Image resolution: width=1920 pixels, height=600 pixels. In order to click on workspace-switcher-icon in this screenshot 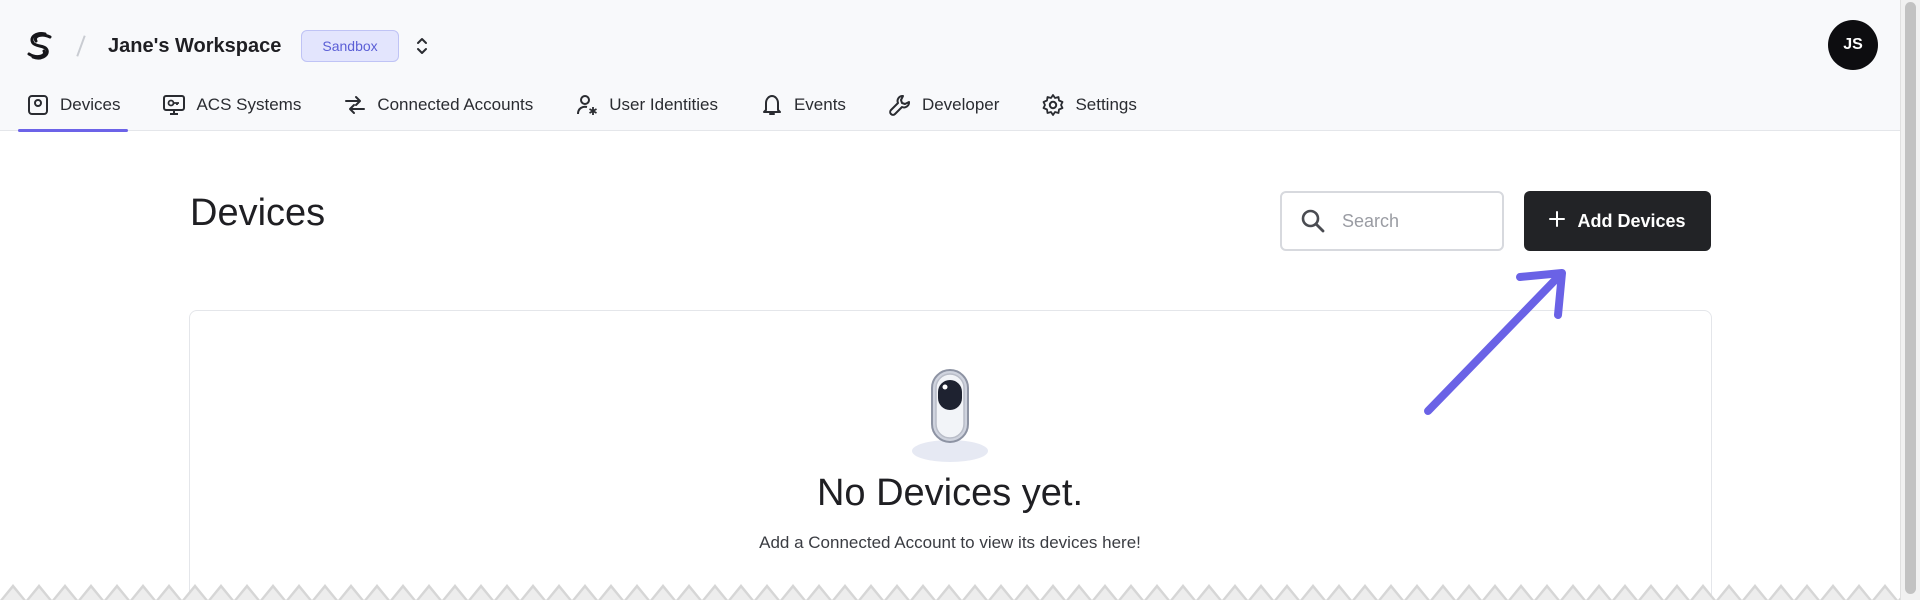, I will do `click(422, 46)`.